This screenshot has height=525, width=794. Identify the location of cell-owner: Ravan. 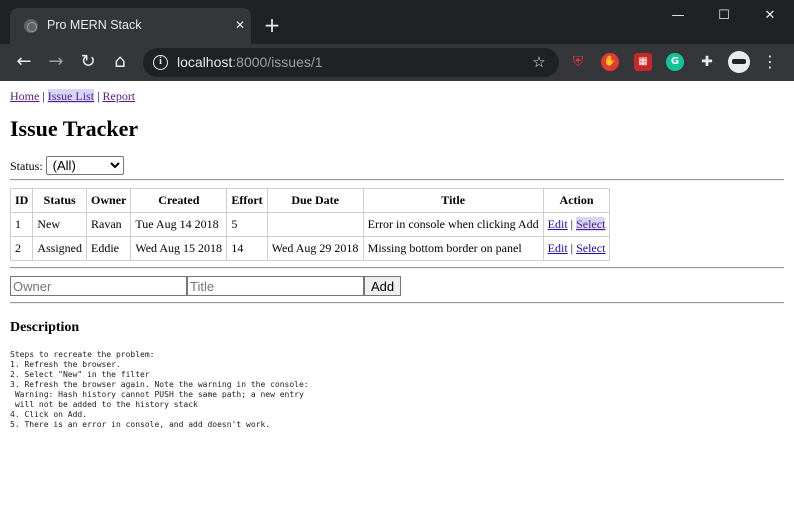
(109, 224).